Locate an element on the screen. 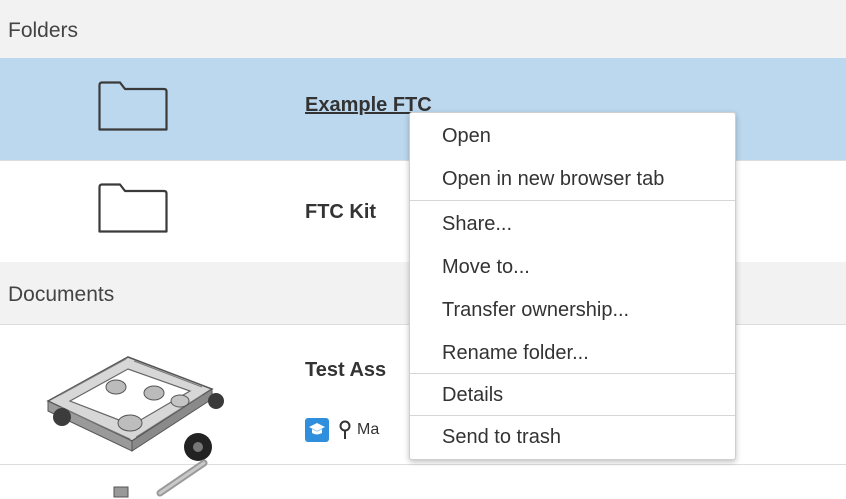 This screenshot has height=499, width=846. menu-item-open: Open is located at coordinates (572, 136).